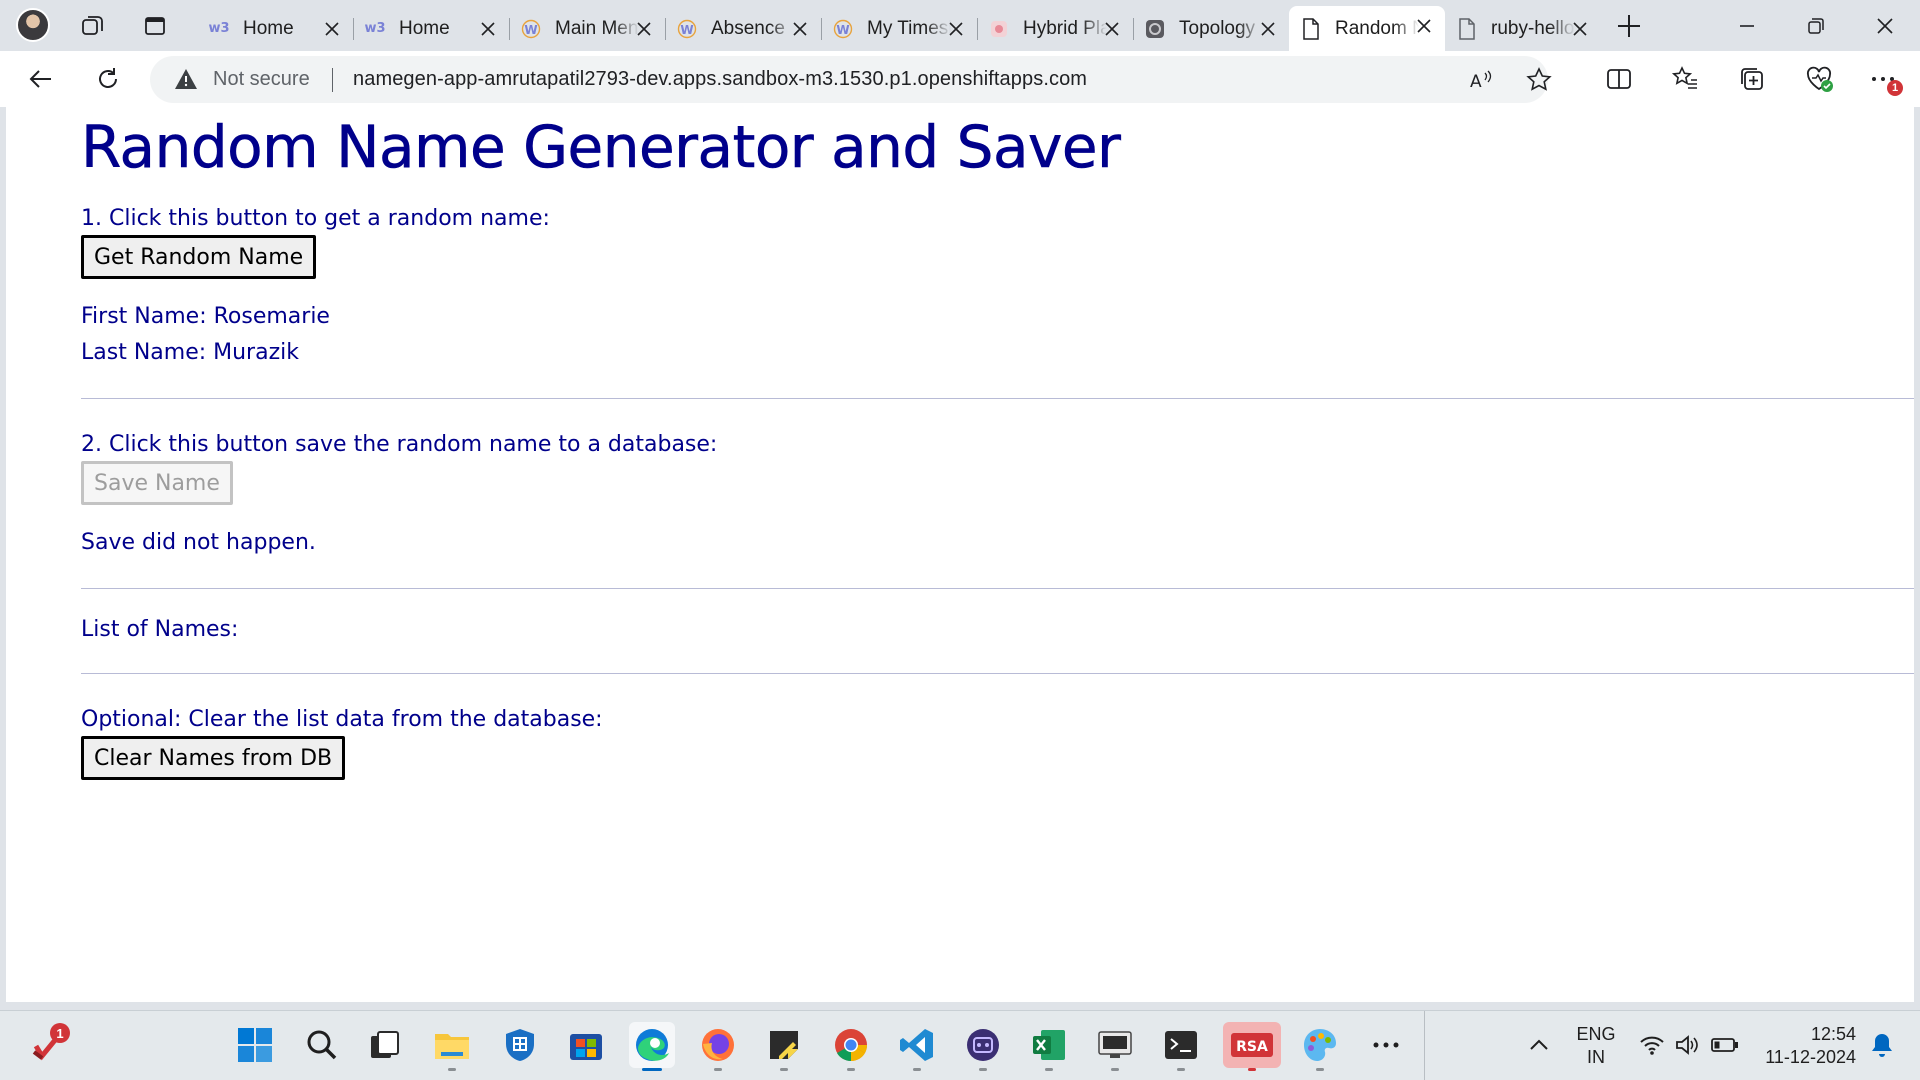  What do you see at coordinates (108, 79) in the screenshot?
I see `refresh-icon` at bounding box center [108, 79].